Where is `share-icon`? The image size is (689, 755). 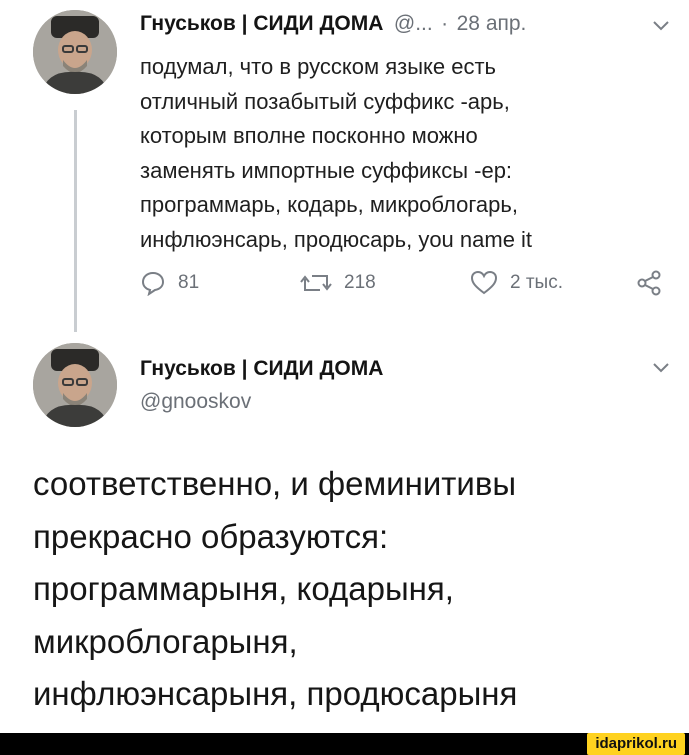
share-icon is located at coordinates (649, 283).